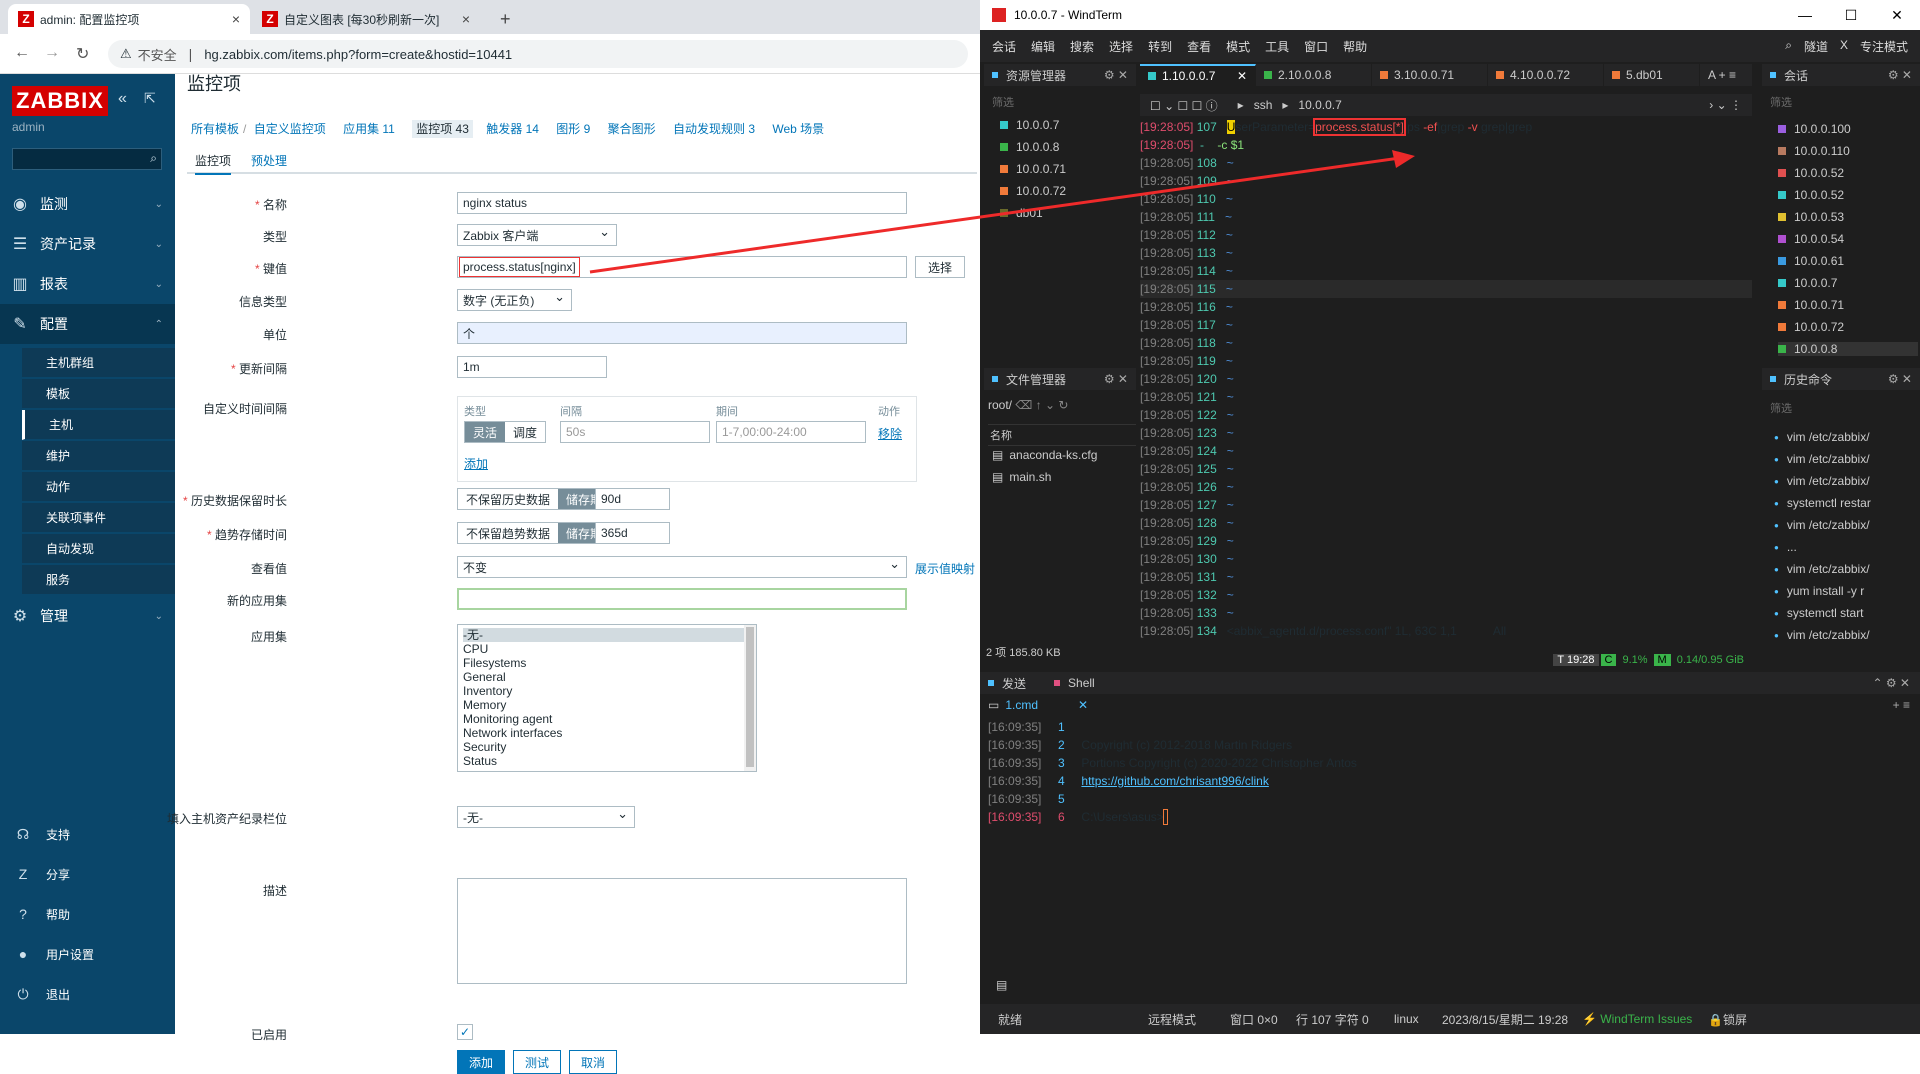 Image resolution: width=1920 pixels, height=1074 pixels. What do you see at coordinates (1811, 217) in the screenshot?
I see `session-item: 10.0.0.53` at bounding box center [1811, 217].